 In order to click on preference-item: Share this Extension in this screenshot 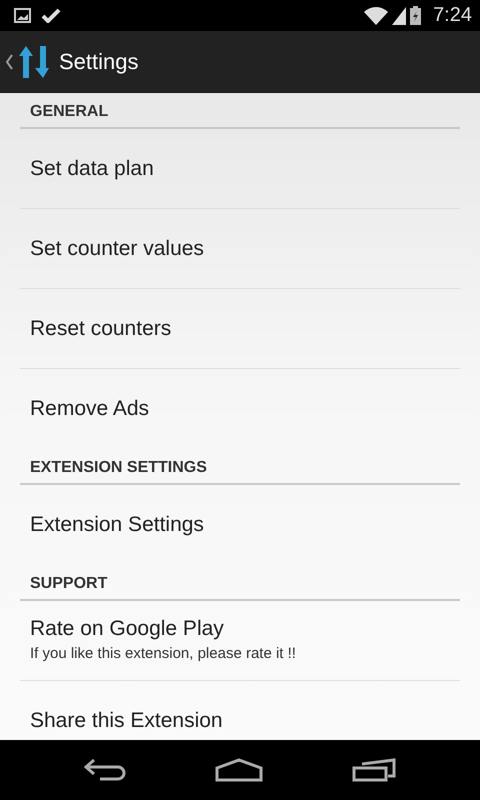, I will do `click(126, 721)`.